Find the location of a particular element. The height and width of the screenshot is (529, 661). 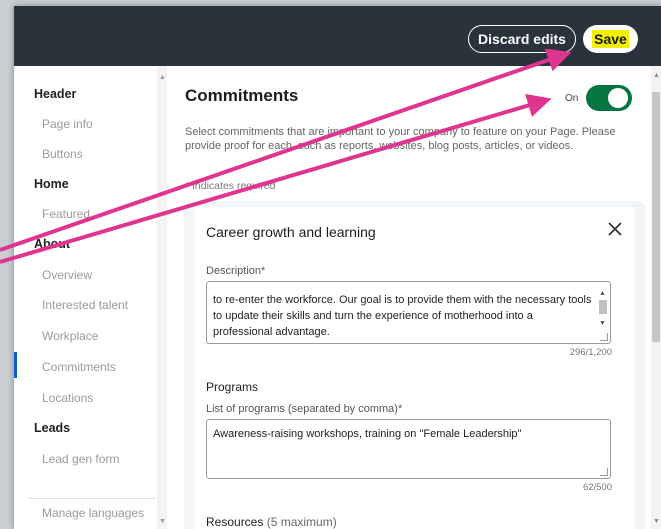

sidebar-item-manage-languages: Manage languages is located at coordinates (93, 513).